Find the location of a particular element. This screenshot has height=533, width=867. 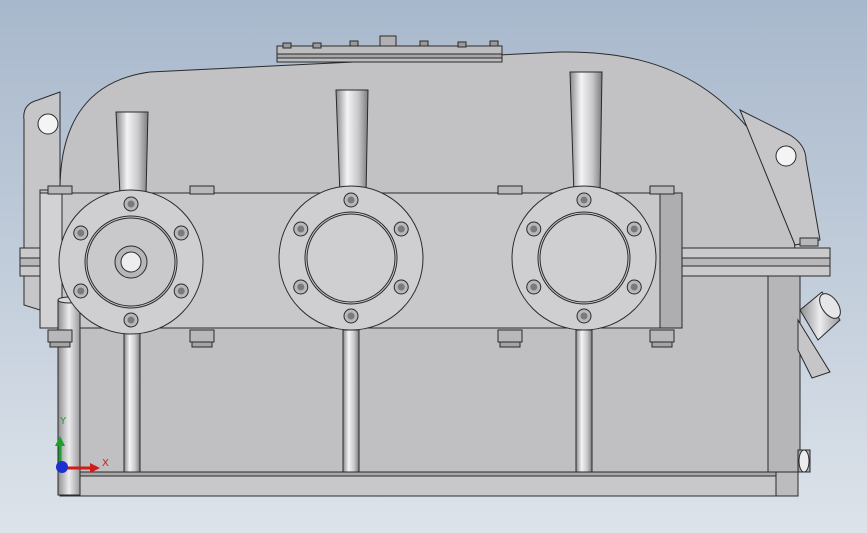

left-lug-hole is located at coordinates (48, 124).